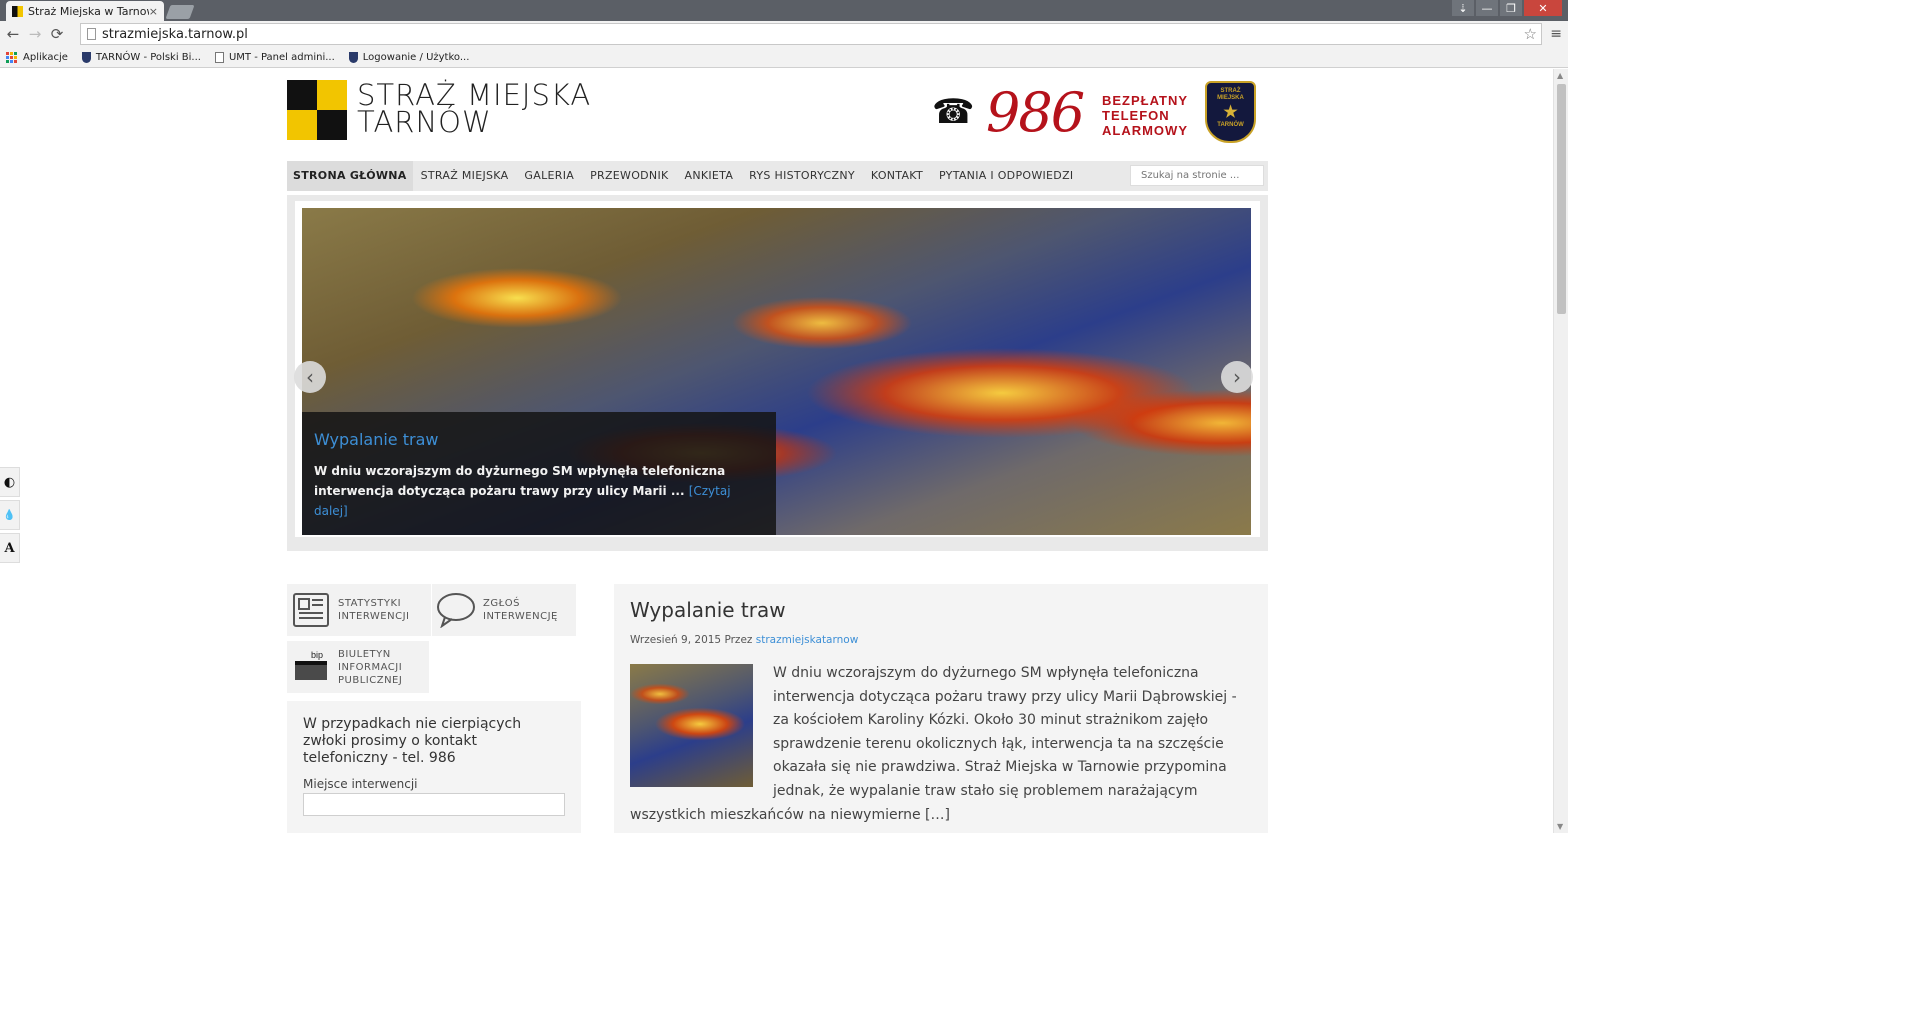  Describe the element at coordinates (17, 11) in the screenshot. I see `favicon-icon` at that location.